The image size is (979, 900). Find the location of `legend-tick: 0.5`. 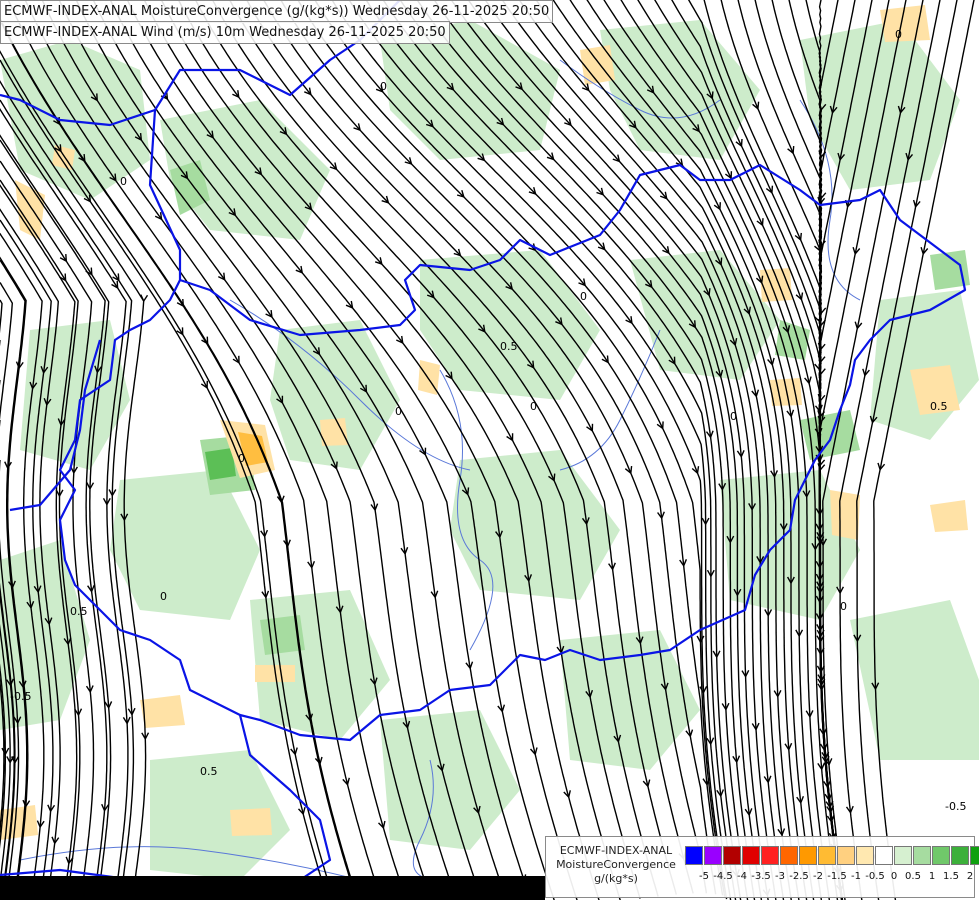

legend-tick: 0.5 is located at coordinates (913, 876).